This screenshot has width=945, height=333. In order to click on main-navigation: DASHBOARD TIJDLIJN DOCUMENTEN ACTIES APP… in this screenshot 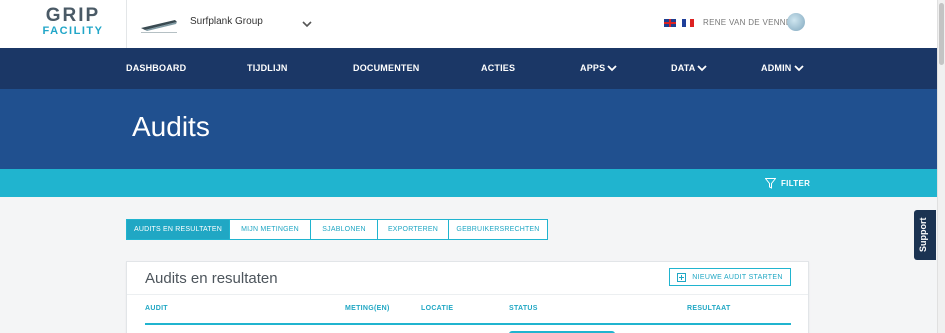, I will do `click(468, 68)`.